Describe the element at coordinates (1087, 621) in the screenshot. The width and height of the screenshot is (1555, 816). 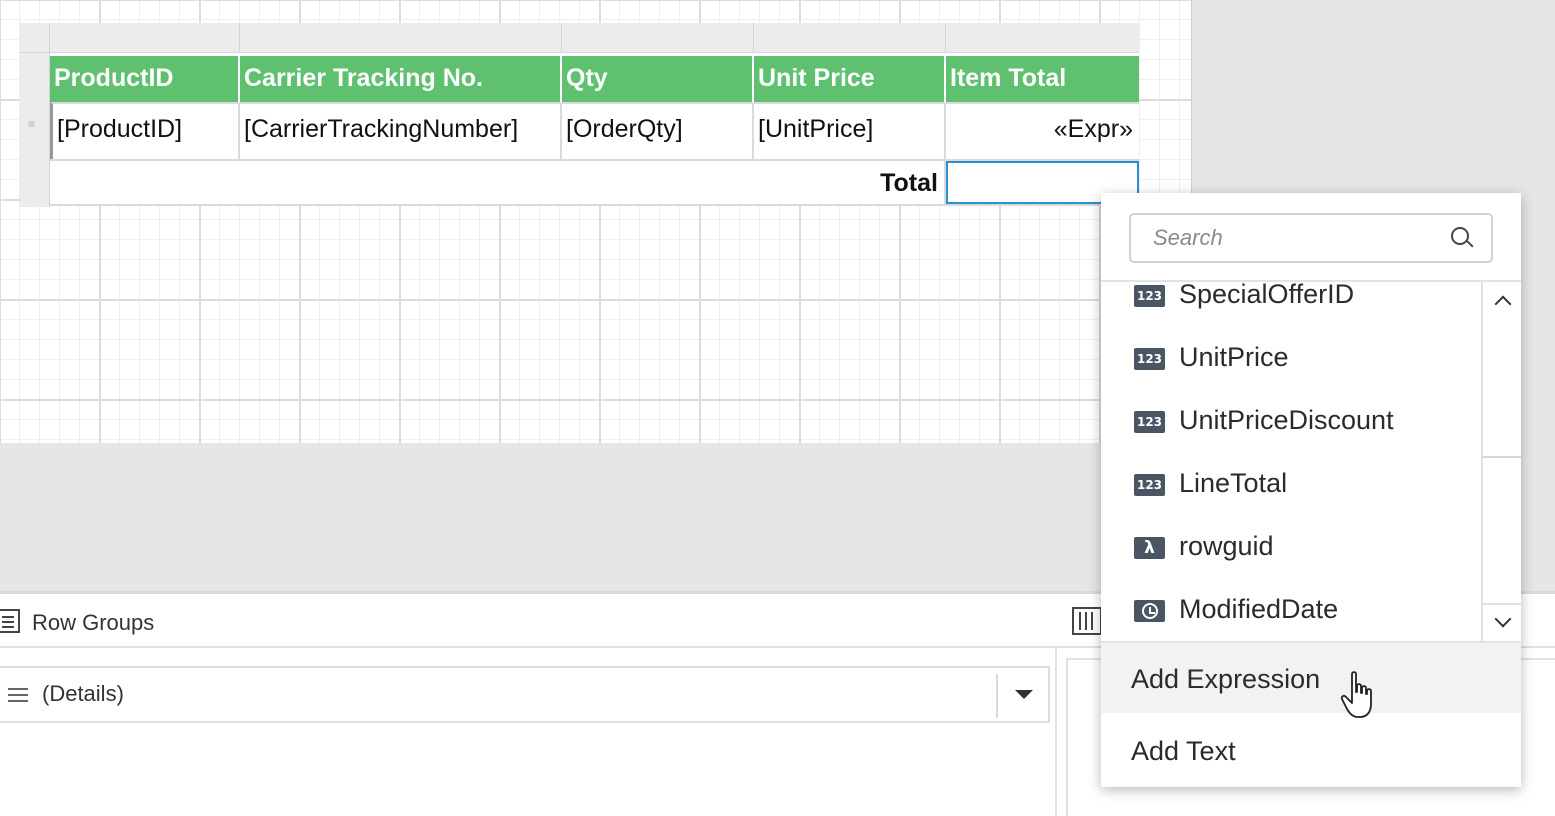
I see `column-groups-icon` at that location.